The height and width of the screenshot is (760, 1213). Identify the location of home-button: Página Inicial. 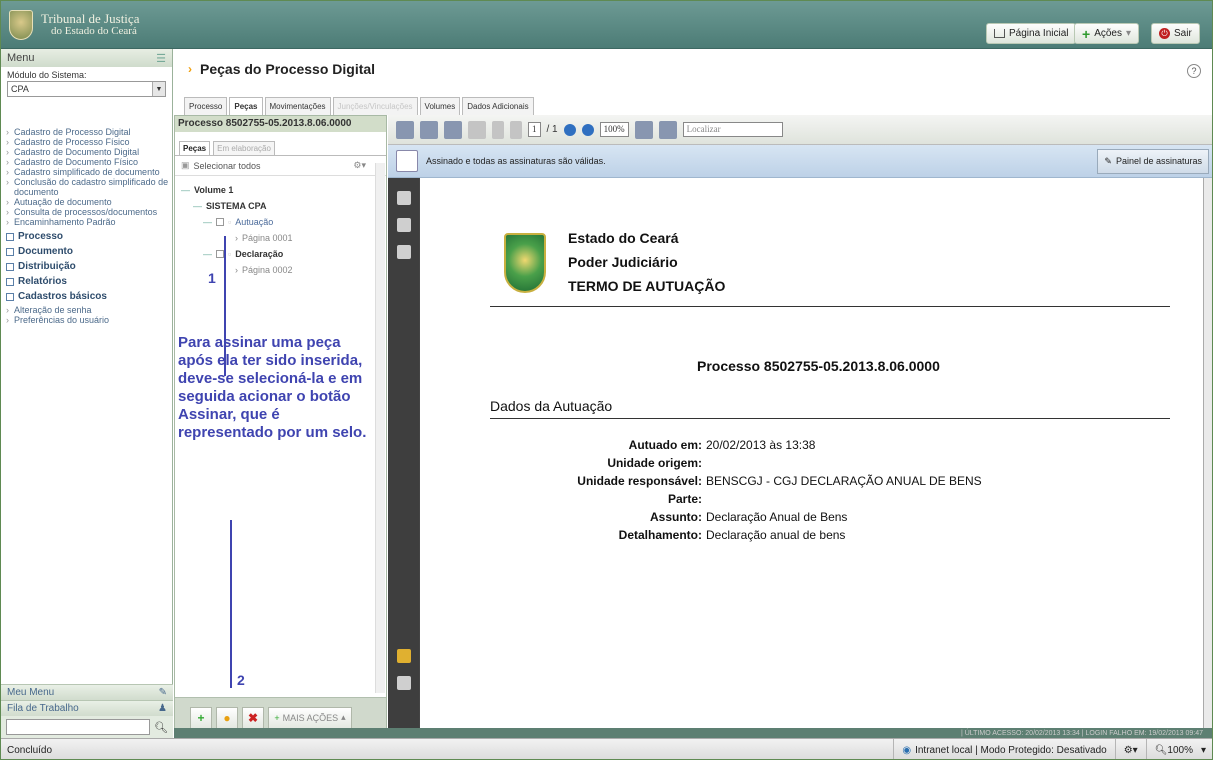
(1031, 33).